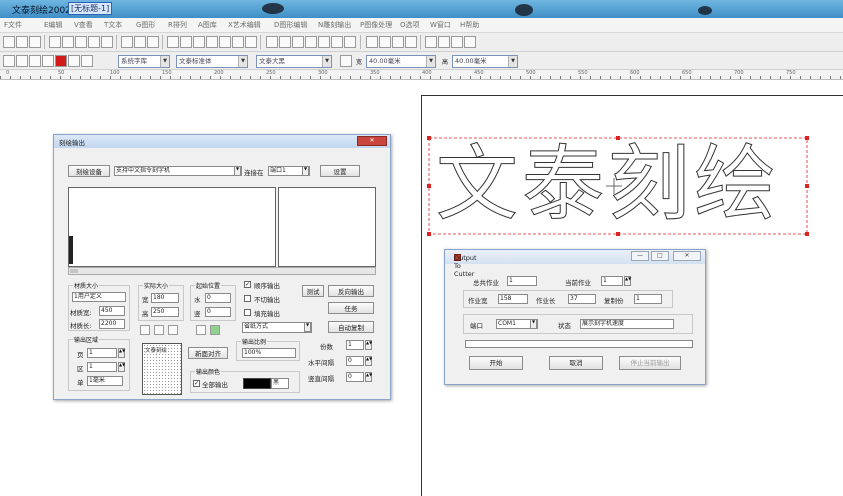  What do you see at coordinates (112, 324) in the screenshot?
I see `material-length-input: 2200` at bounding box center [112, 324].